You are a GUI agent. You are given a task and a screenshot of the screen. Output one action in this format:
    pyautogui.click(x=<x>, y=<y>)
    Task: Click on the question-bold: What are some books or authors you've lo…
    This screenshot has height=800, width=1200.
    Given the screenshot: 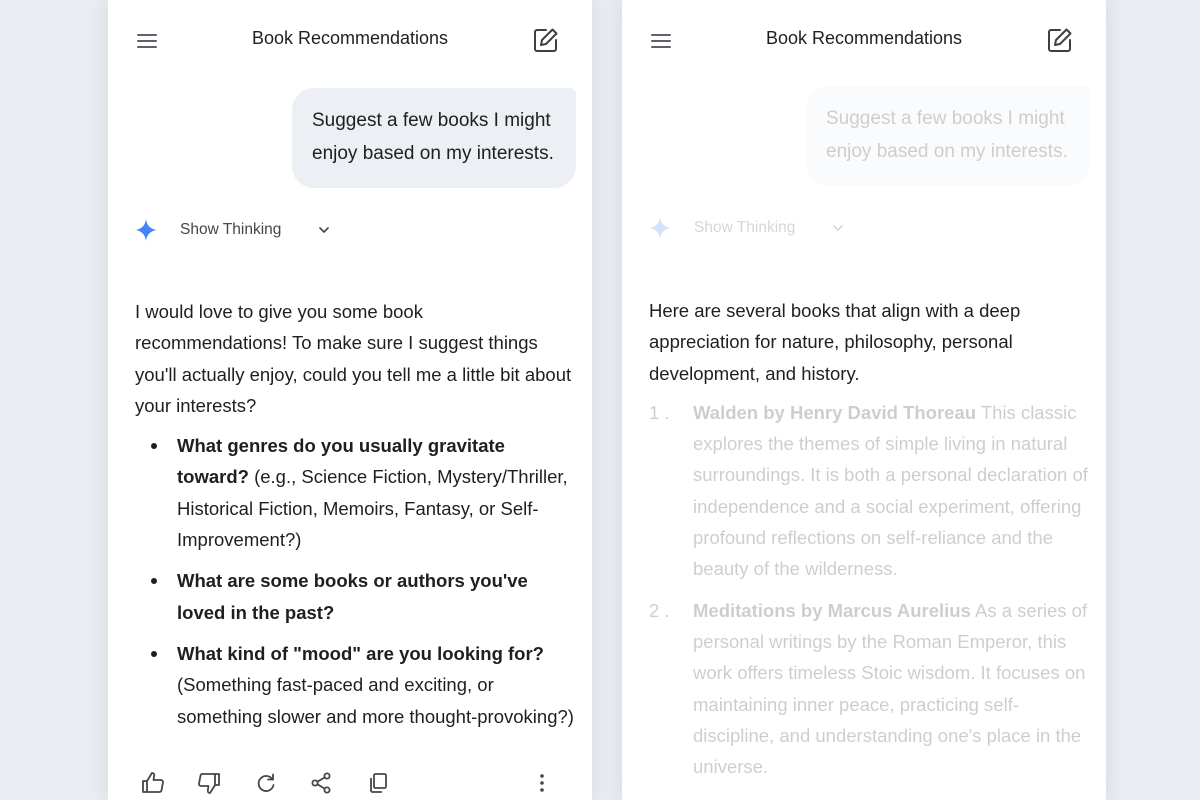 What is the action you would take?
    pyautogui.click(x=352, y=596)
    